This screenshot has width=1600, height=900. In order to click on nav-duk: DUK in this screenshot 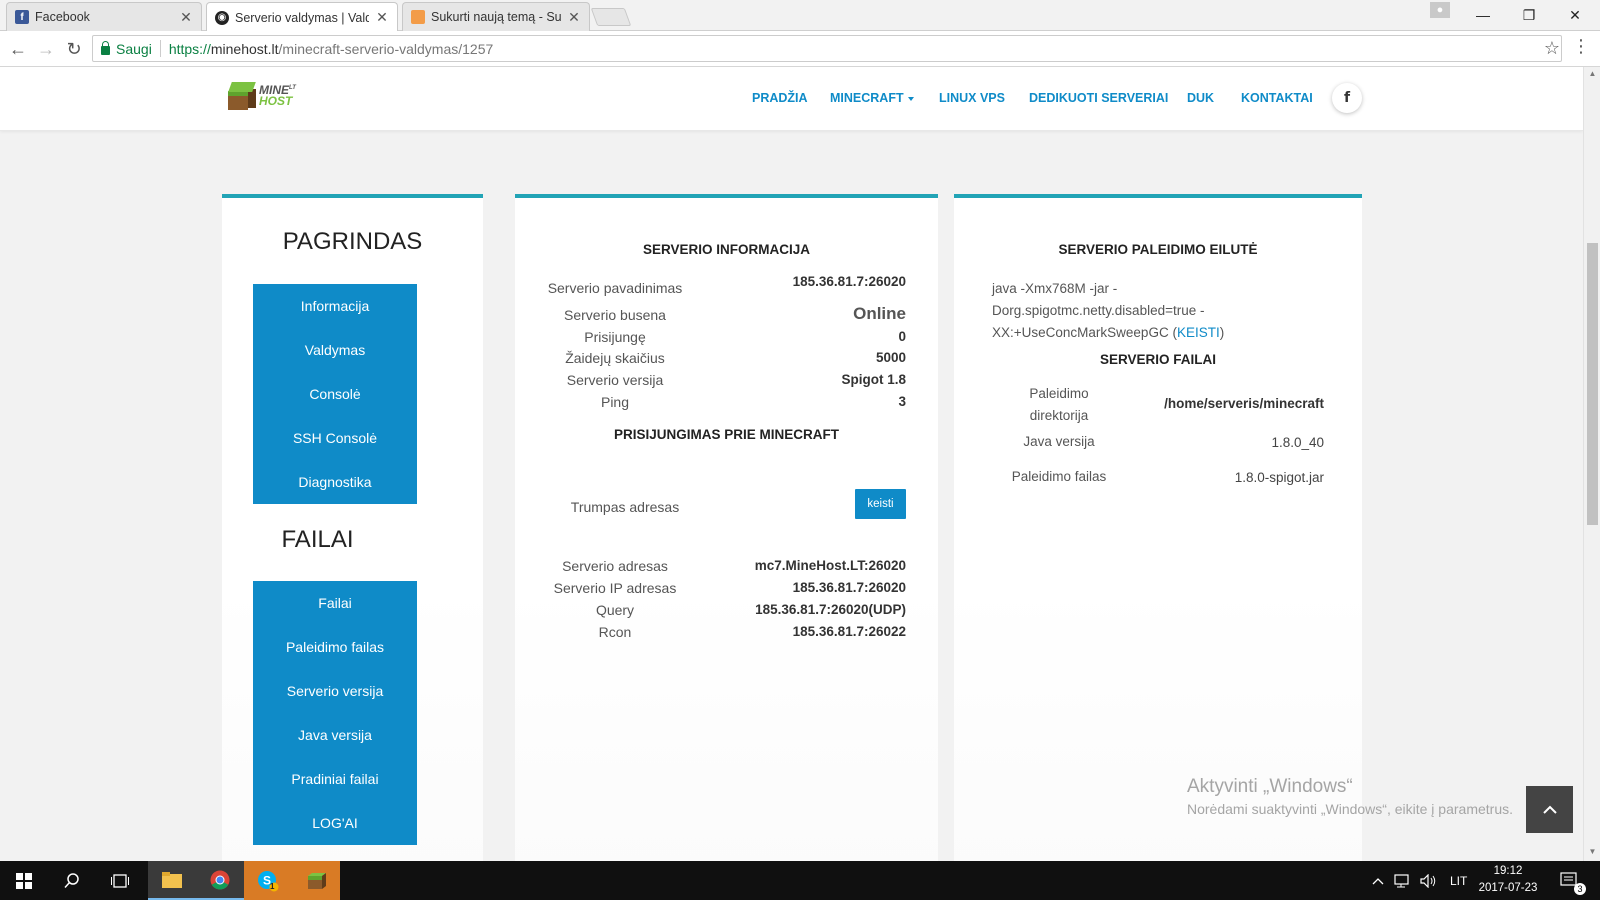, I will do `click(1200, 98)`.